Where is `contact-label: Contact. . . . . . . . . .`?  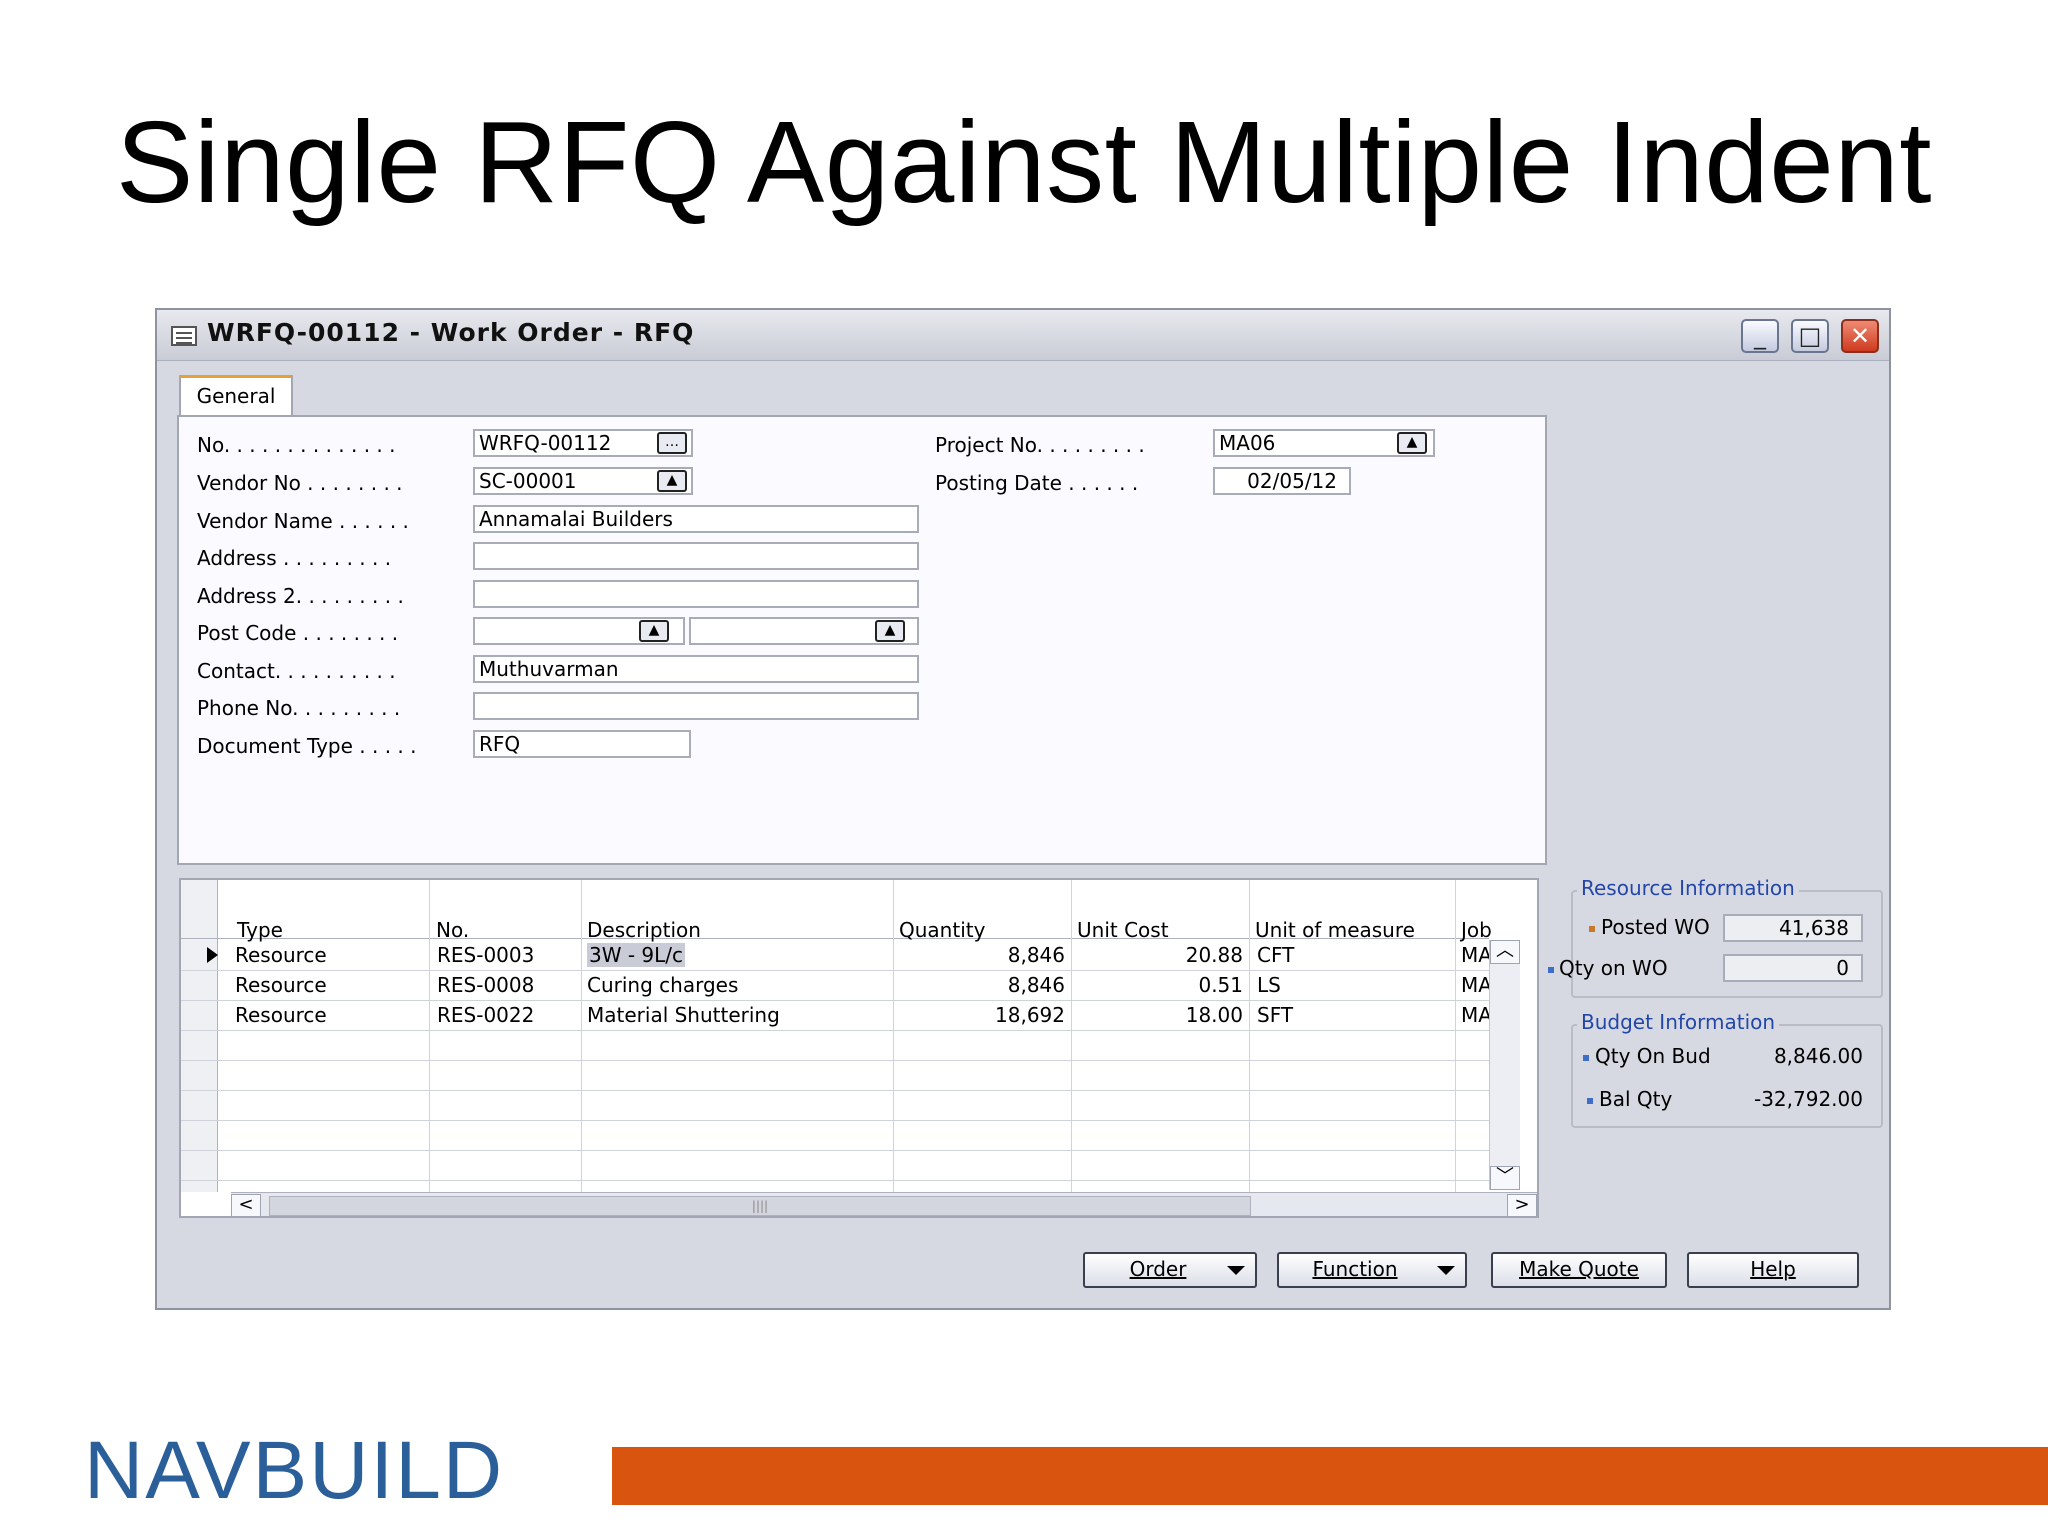
contact-label: Contact. . . . . . . . . . is located at coordinates (296, 671).